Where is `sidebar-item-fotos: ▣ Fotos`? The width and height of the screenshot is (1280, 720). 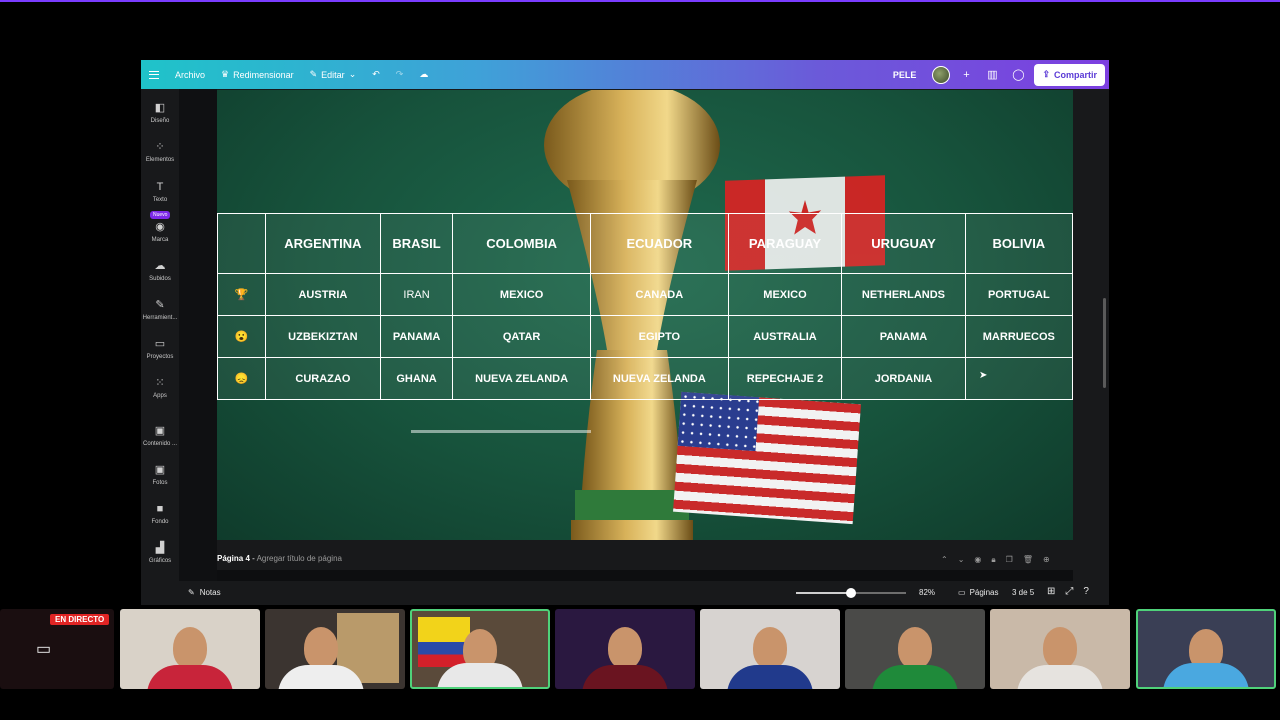 sidebar-item-fotos: ▣ Fotos is located at coordinates (160, 475).